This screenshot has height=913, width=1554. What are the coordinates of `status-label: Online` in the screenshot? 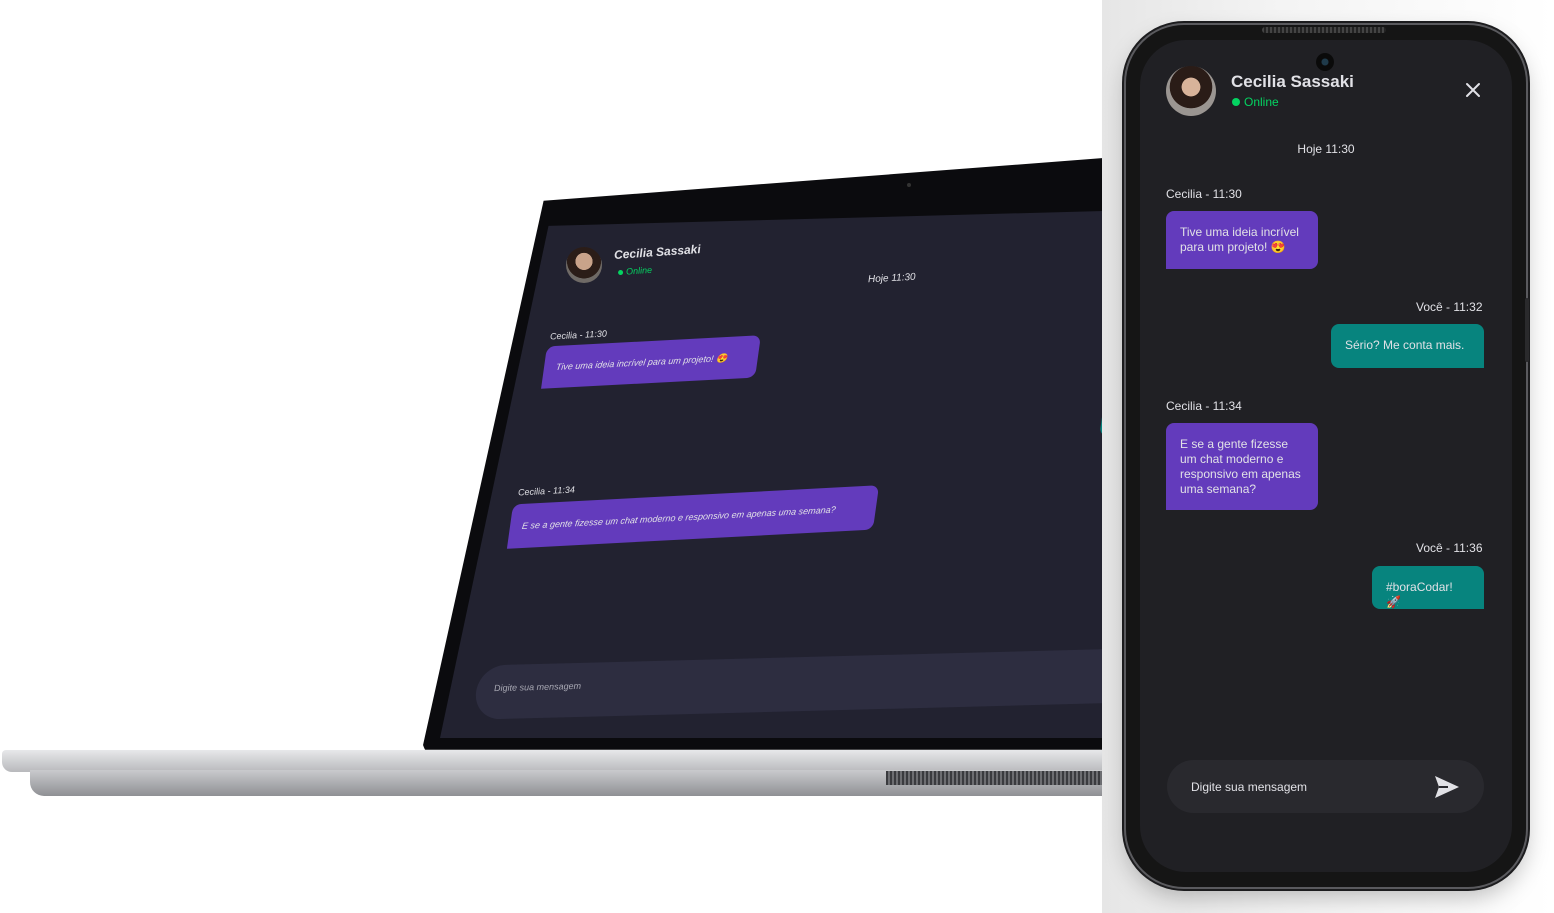 It's located at (1261, 102).